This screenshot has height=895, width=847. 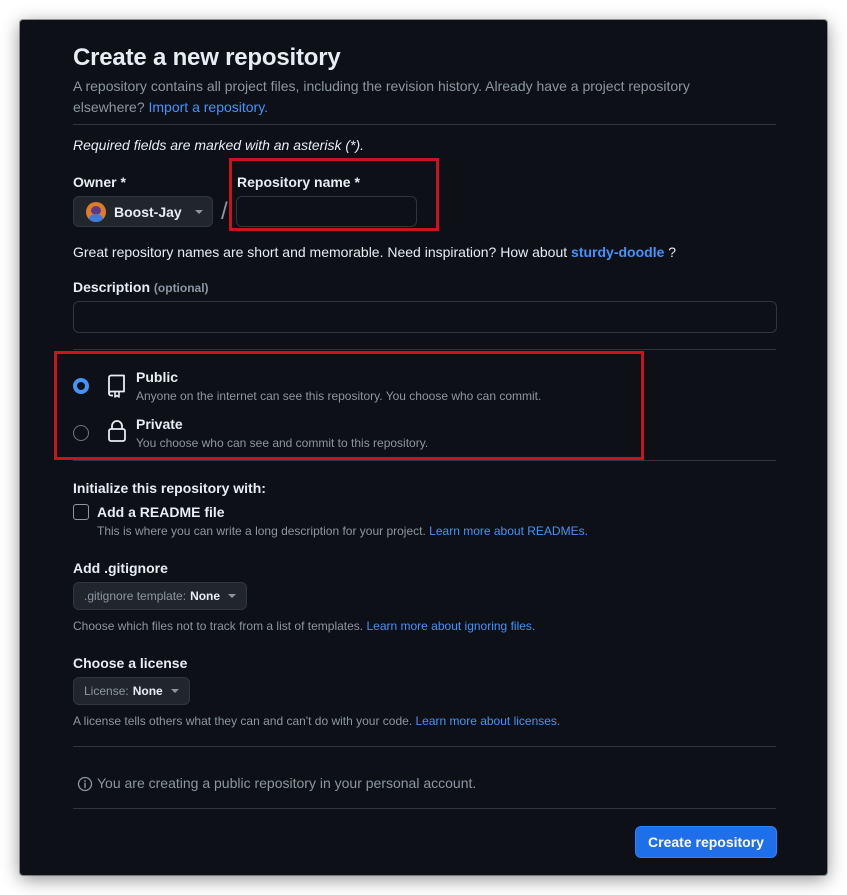 What do you see at coordinates (81, 512) in the screenshot?
I see `readme-checkbox` at bounding box center [81, 512].